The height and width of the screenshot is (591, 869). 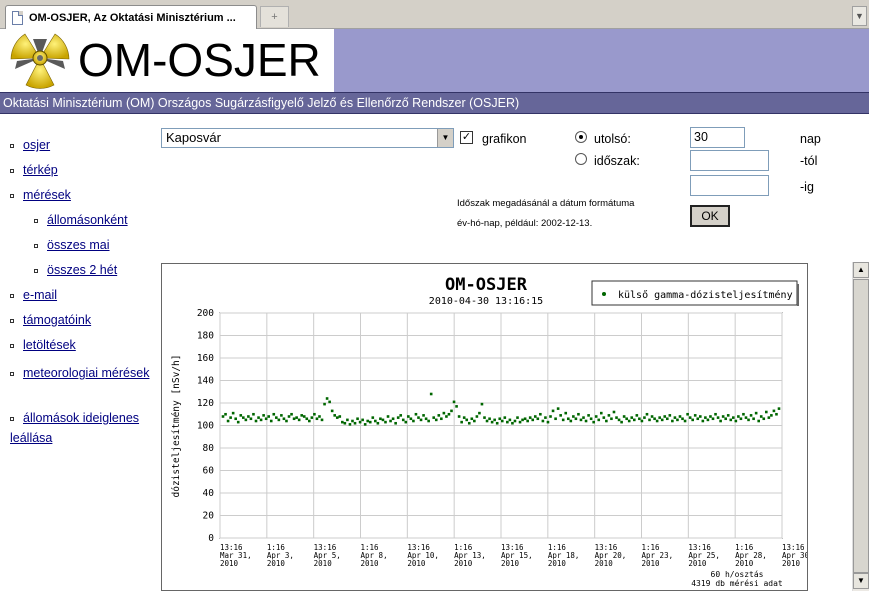 What do you see at coordinates (729, 185) in the screenshot?
I see `to-date-input` at bounding box center [729, 185].